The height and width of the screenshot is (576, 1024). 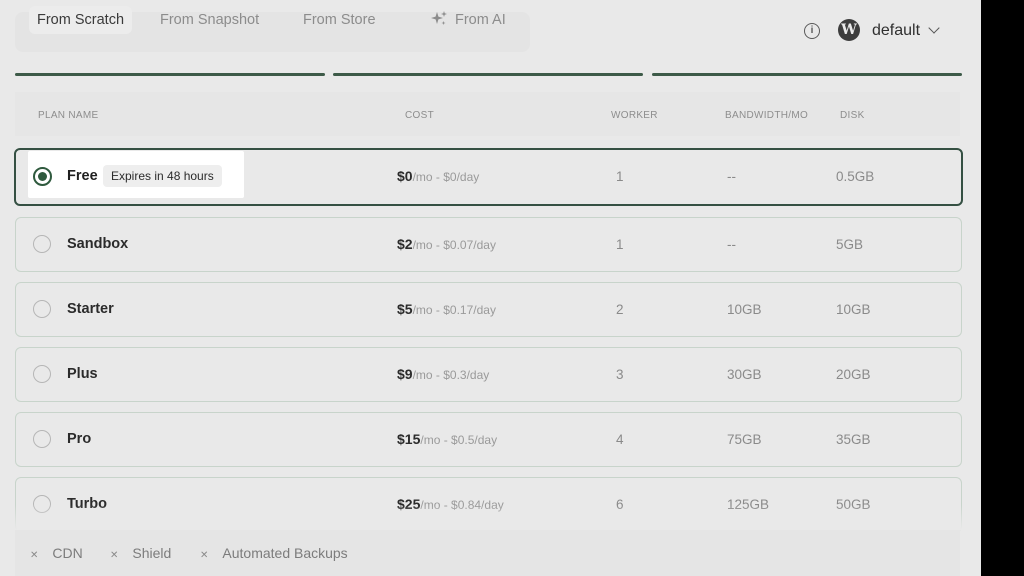 What do you see at coordinates (853, 374) in the screenshot?
I see `plan-disk: 20GB` at bounding box center [853, 374].